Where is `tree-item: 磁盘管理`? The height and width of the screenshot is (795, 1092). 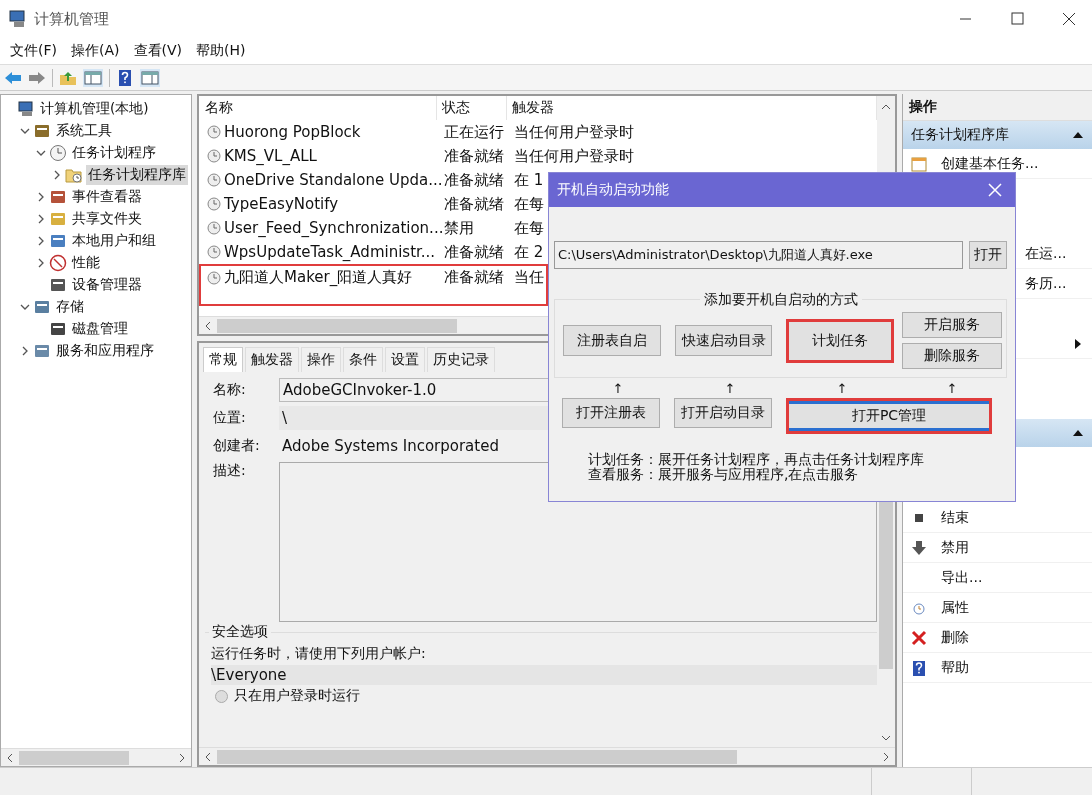 tree-item: 磁盘管理 is located at coordinates (100, 329).